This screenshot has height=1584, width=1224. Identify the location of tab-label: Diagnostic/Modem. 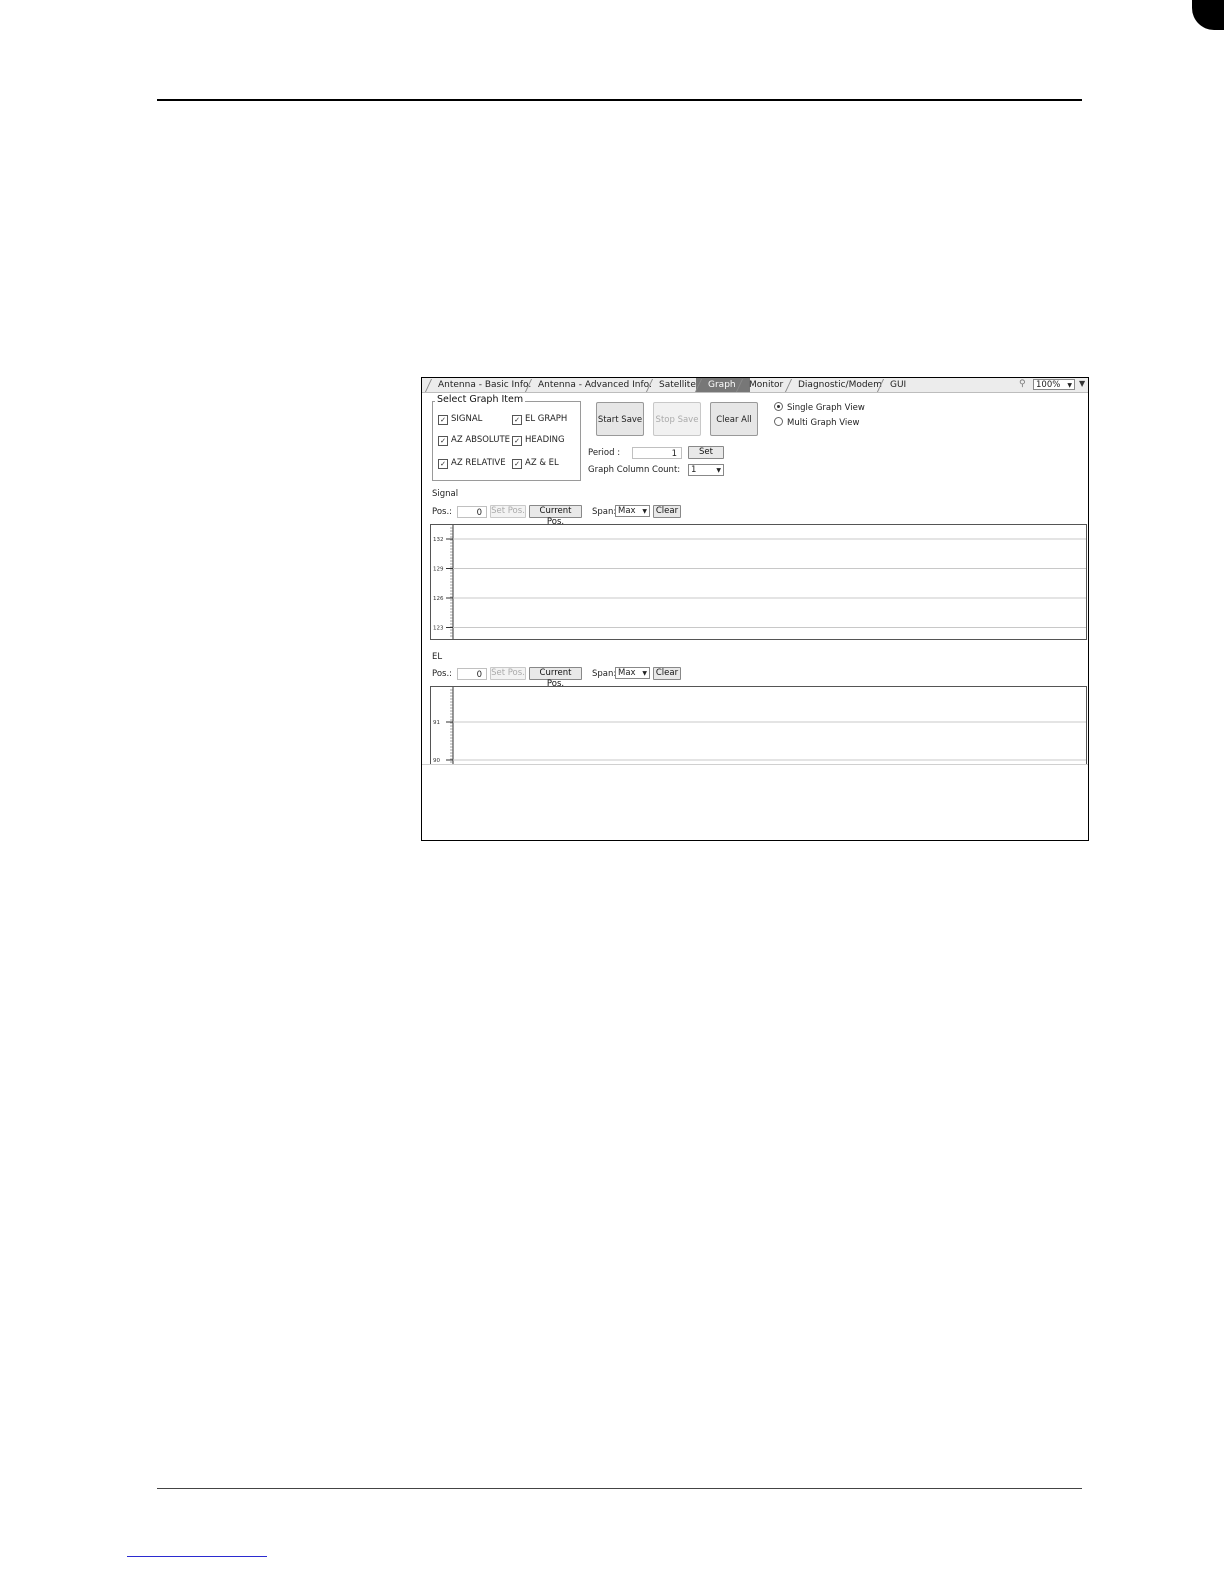
(840, 385).